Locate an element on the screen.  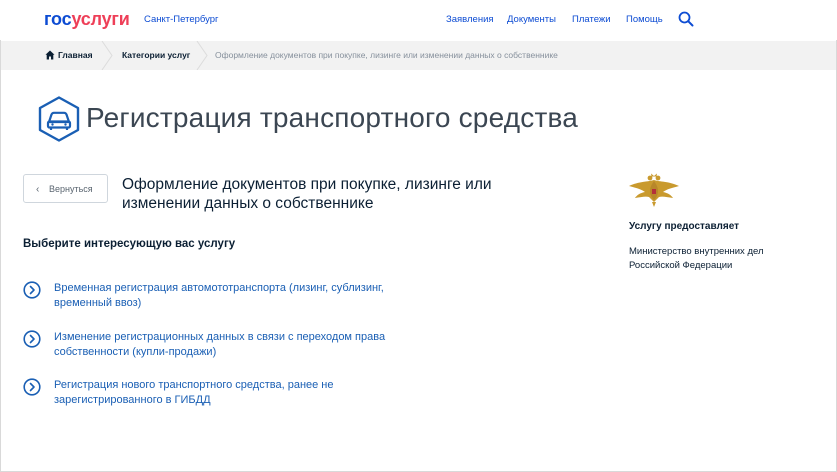
nav-help: Помощь is located at coordinates (644, 19).